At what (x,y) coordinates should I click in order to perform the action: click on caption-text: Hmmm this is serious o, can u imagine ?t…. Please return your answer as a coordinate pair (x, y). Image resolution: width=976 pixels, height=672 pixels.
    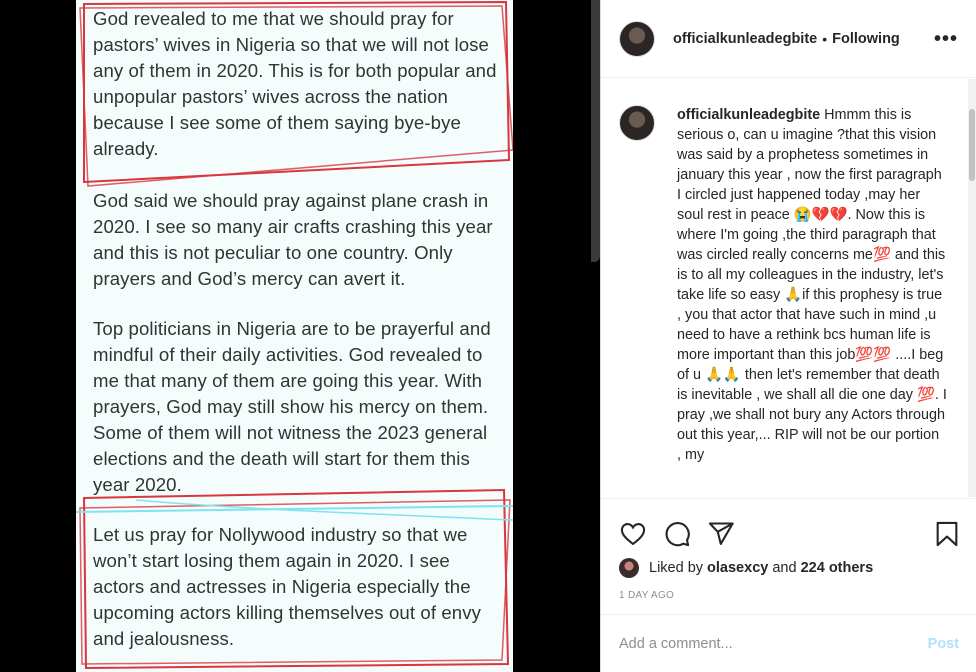
    Looking at the image, I should click on (812, 285).